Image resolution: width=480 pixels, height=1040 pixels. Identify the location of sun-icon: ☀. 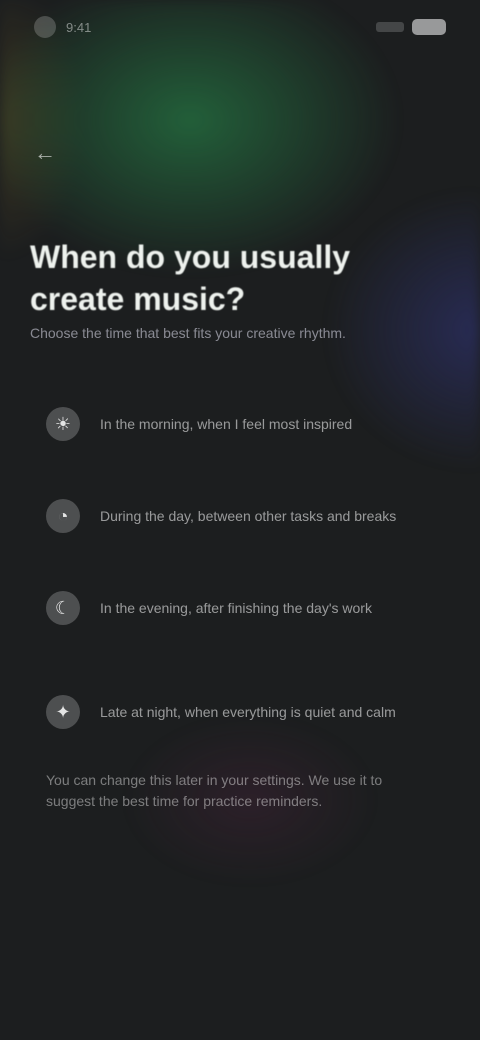
(63, 424).